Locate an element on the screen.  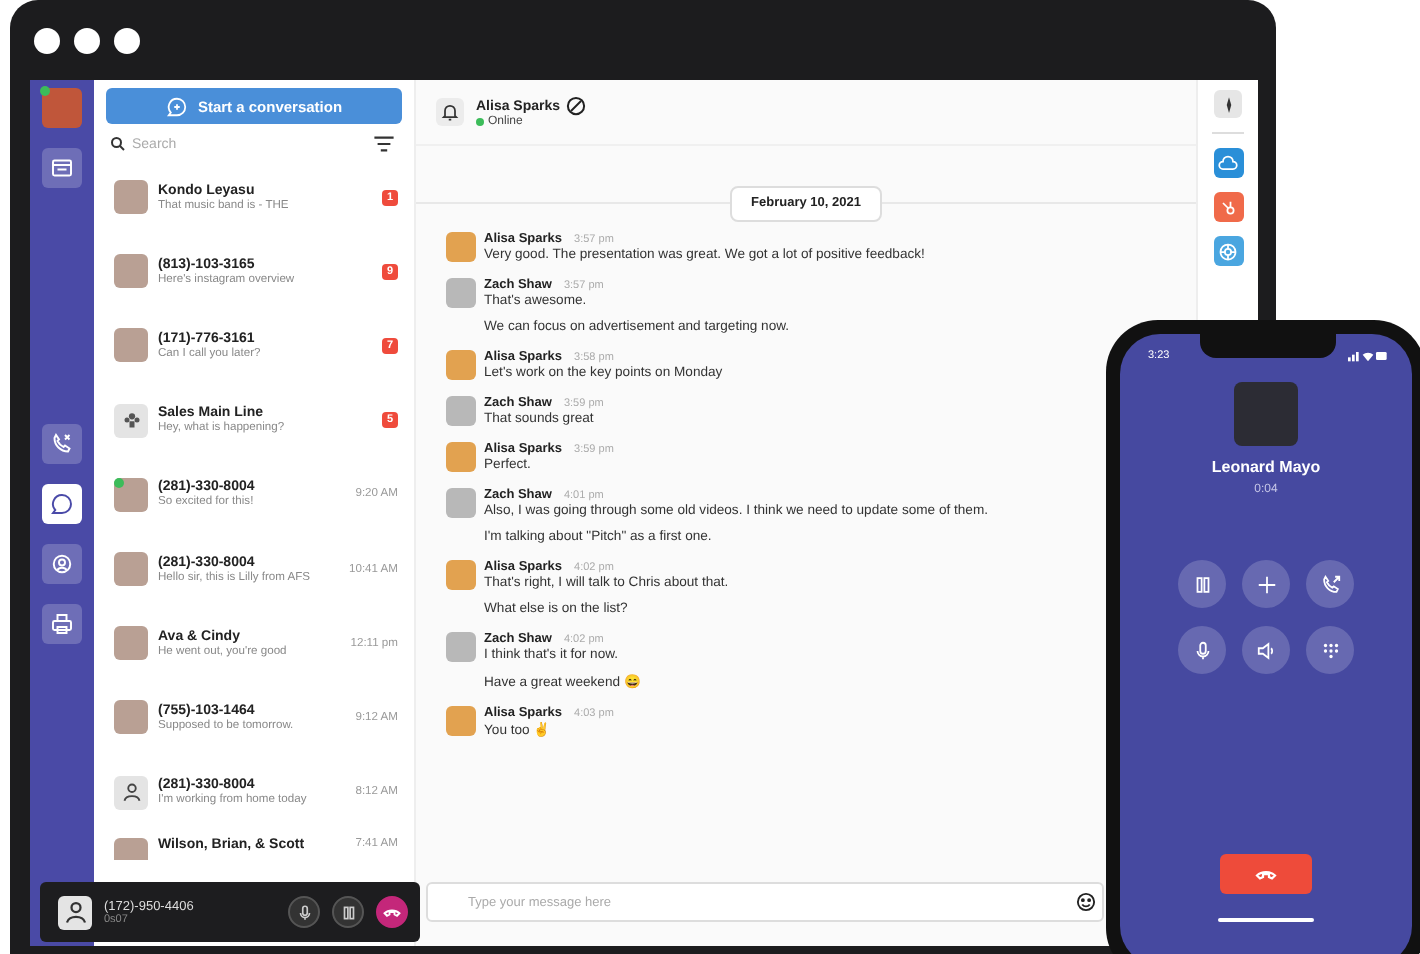
plus-icon is located at coordinates (1266, 584).